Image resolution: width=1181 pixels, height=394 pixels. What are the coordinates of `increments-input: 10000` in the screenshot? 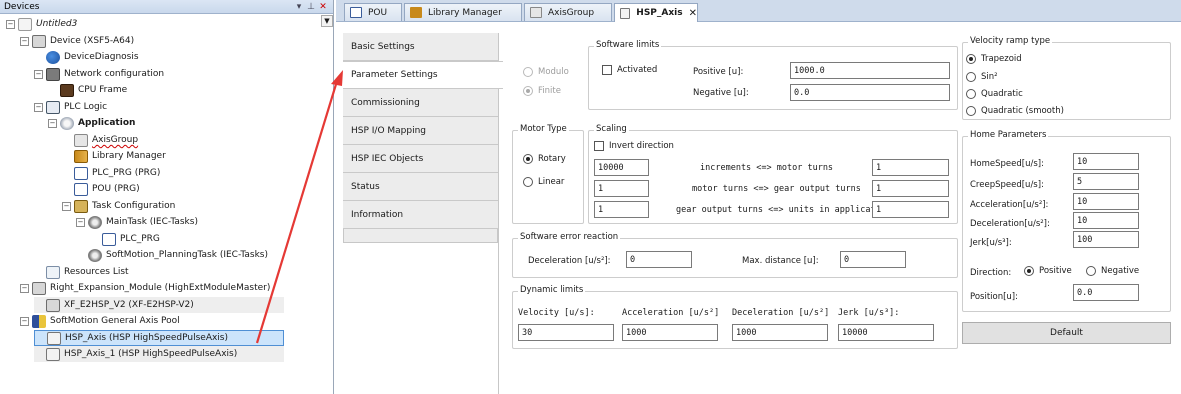 It's located at (621, 167).